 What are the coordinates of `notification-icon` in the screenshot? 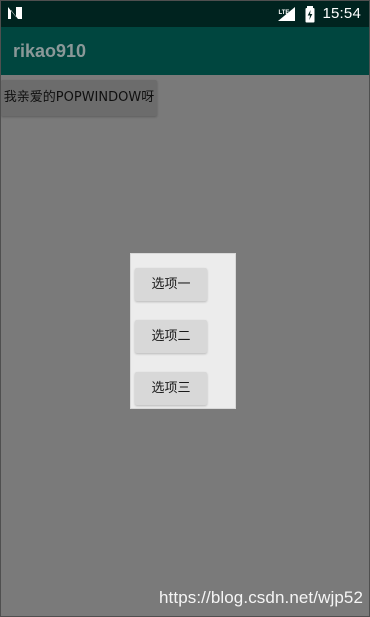 It's located at (15, 13).